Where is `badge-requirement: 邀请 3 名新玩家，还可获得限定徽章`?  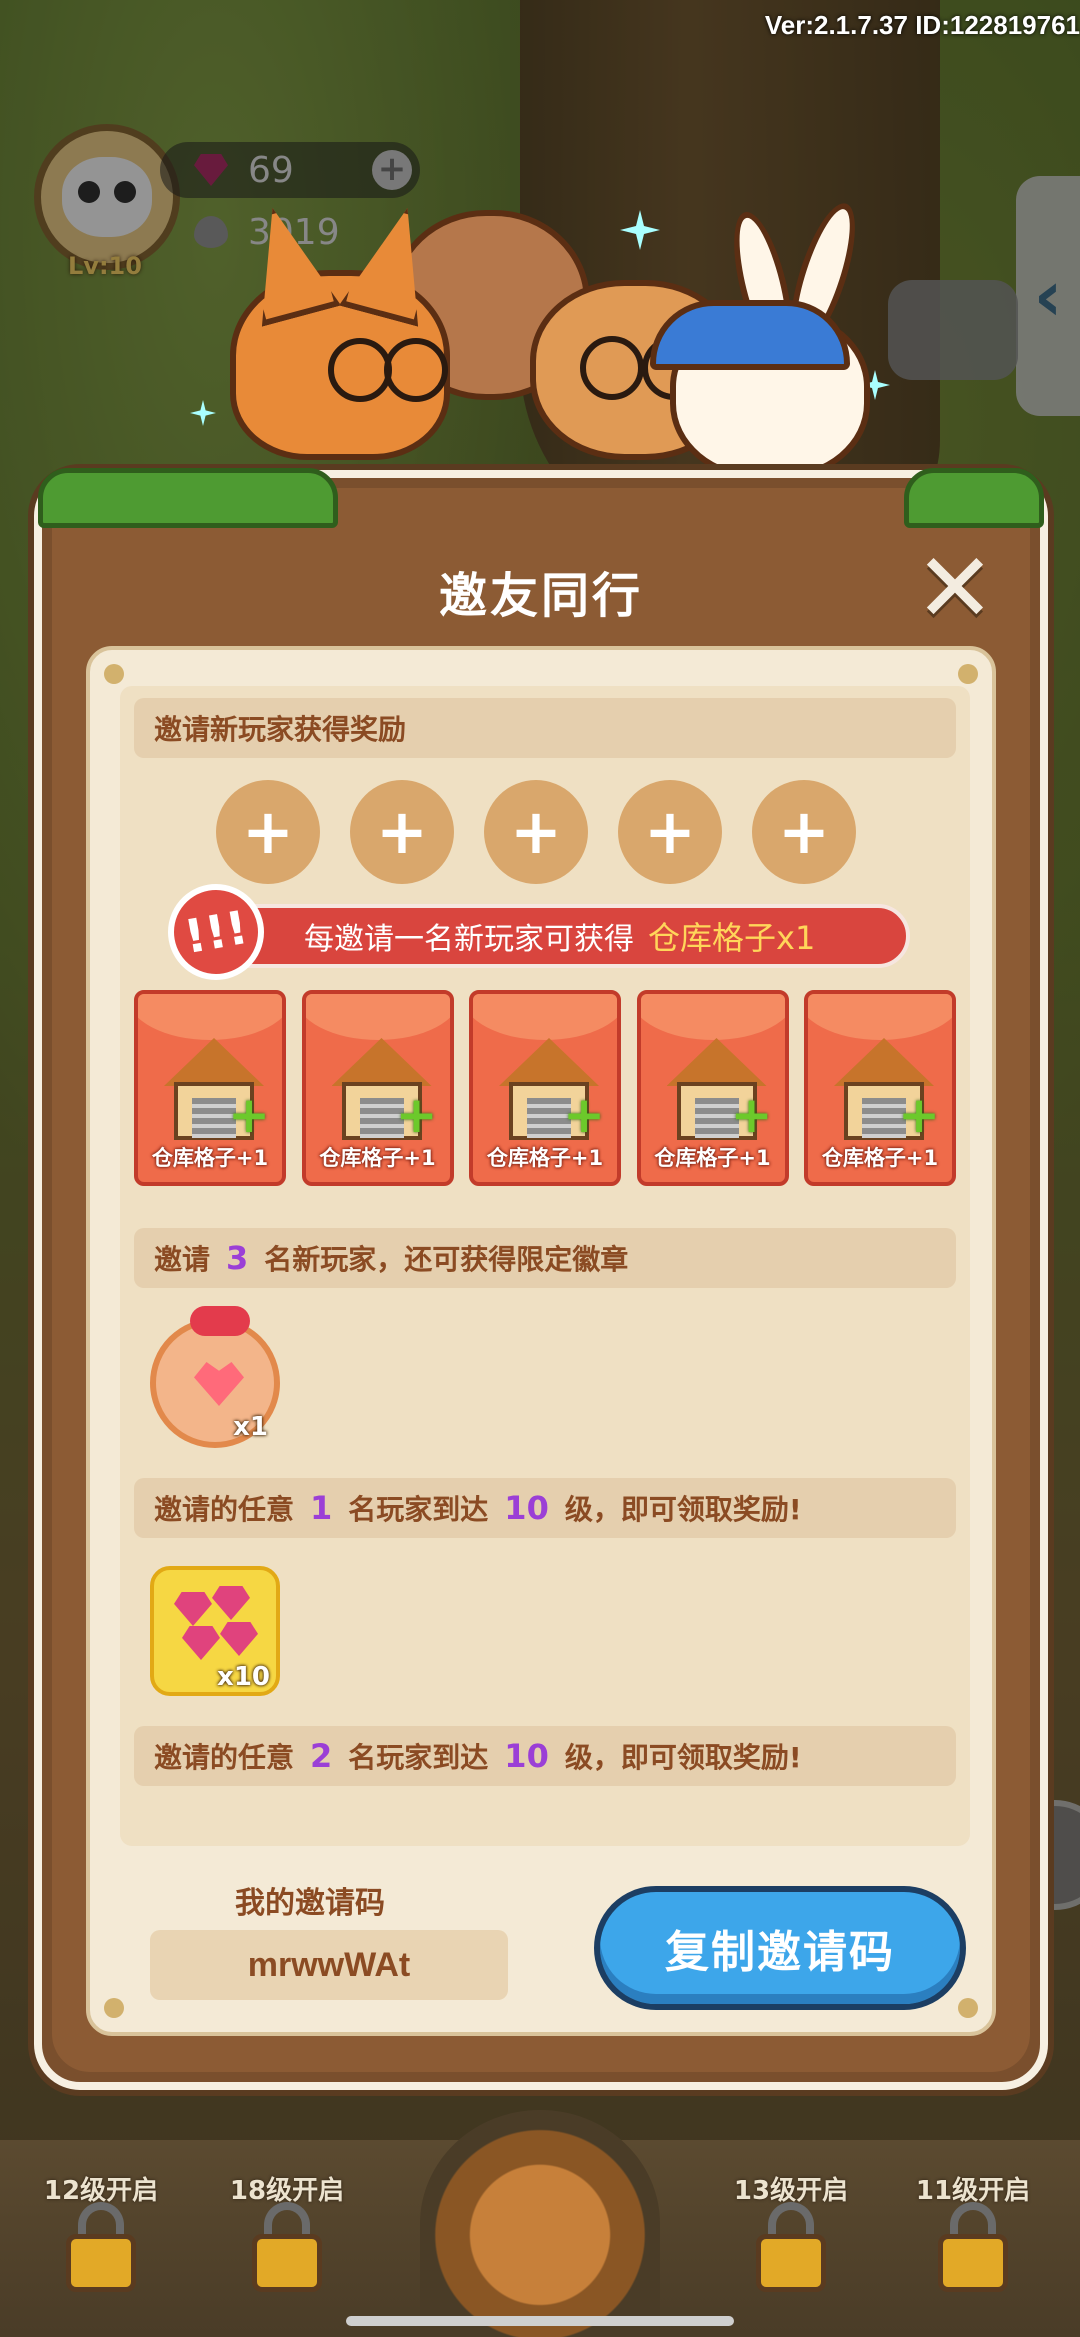
badge-requirement: 邀请 3 名新玩家，还可获得限定徽章 is located at coordinates (545, 1258).